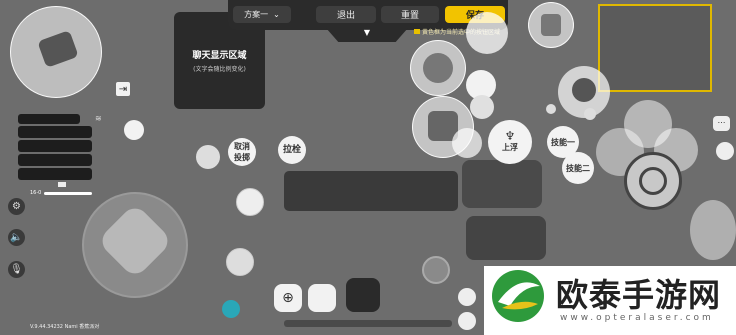 The height and width of the screenshot is (335, 736). Describe the element at coordinates (65, 327) in the screenshot. I see `version-text: V.9.44.34232 Nami 香蕉派对` at that location.